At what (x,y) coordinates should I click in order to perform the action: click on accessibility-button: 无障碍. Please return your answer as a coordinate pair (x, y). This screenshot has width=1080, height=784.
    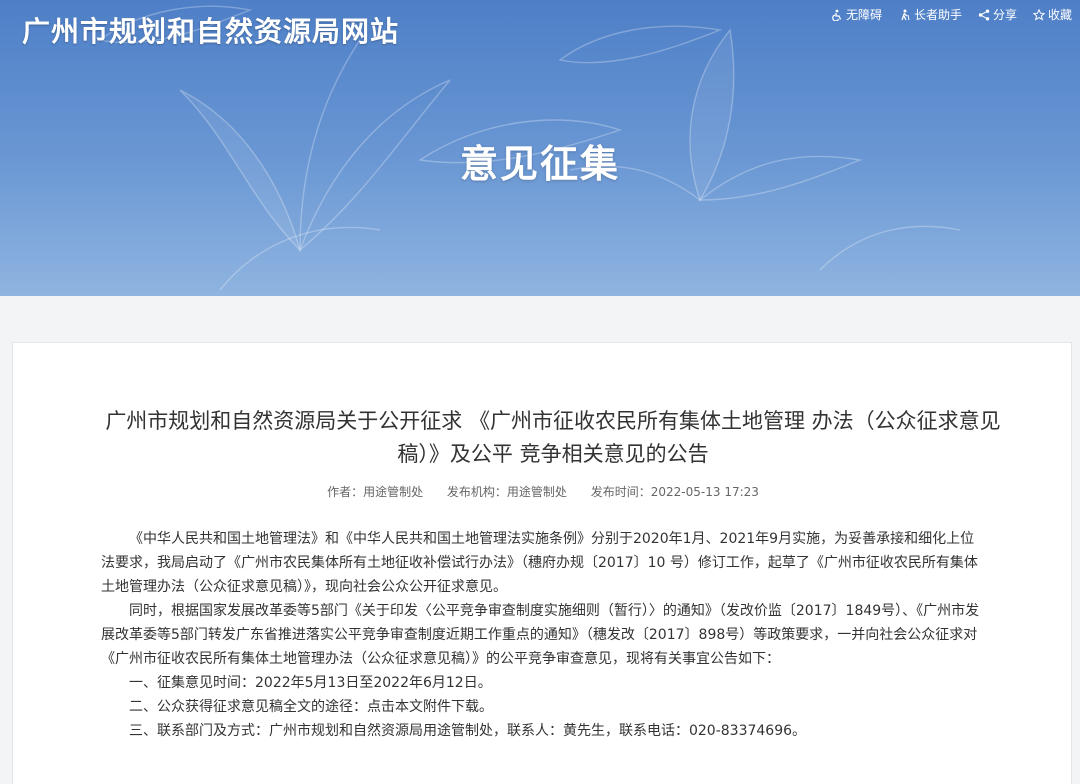
    Looking at the image, I should click on (856, 14).